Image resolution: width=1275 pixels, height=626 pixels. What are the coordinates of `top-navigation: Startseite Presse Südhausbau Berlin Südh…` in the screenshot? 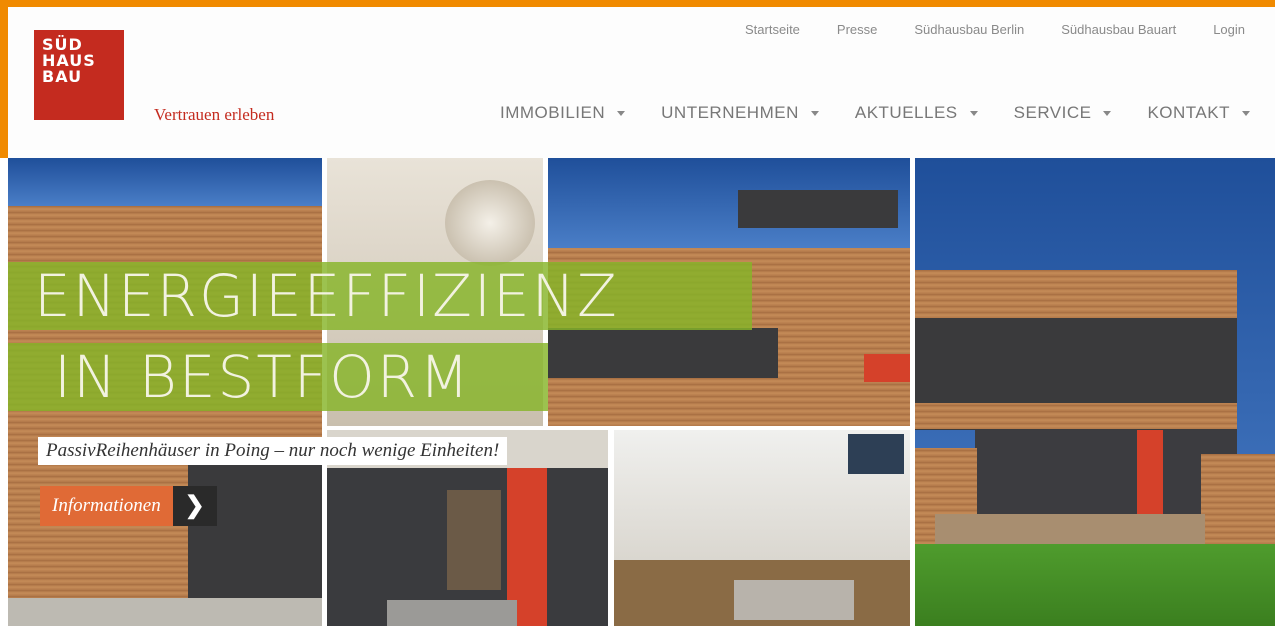 It's located at (995, 29).